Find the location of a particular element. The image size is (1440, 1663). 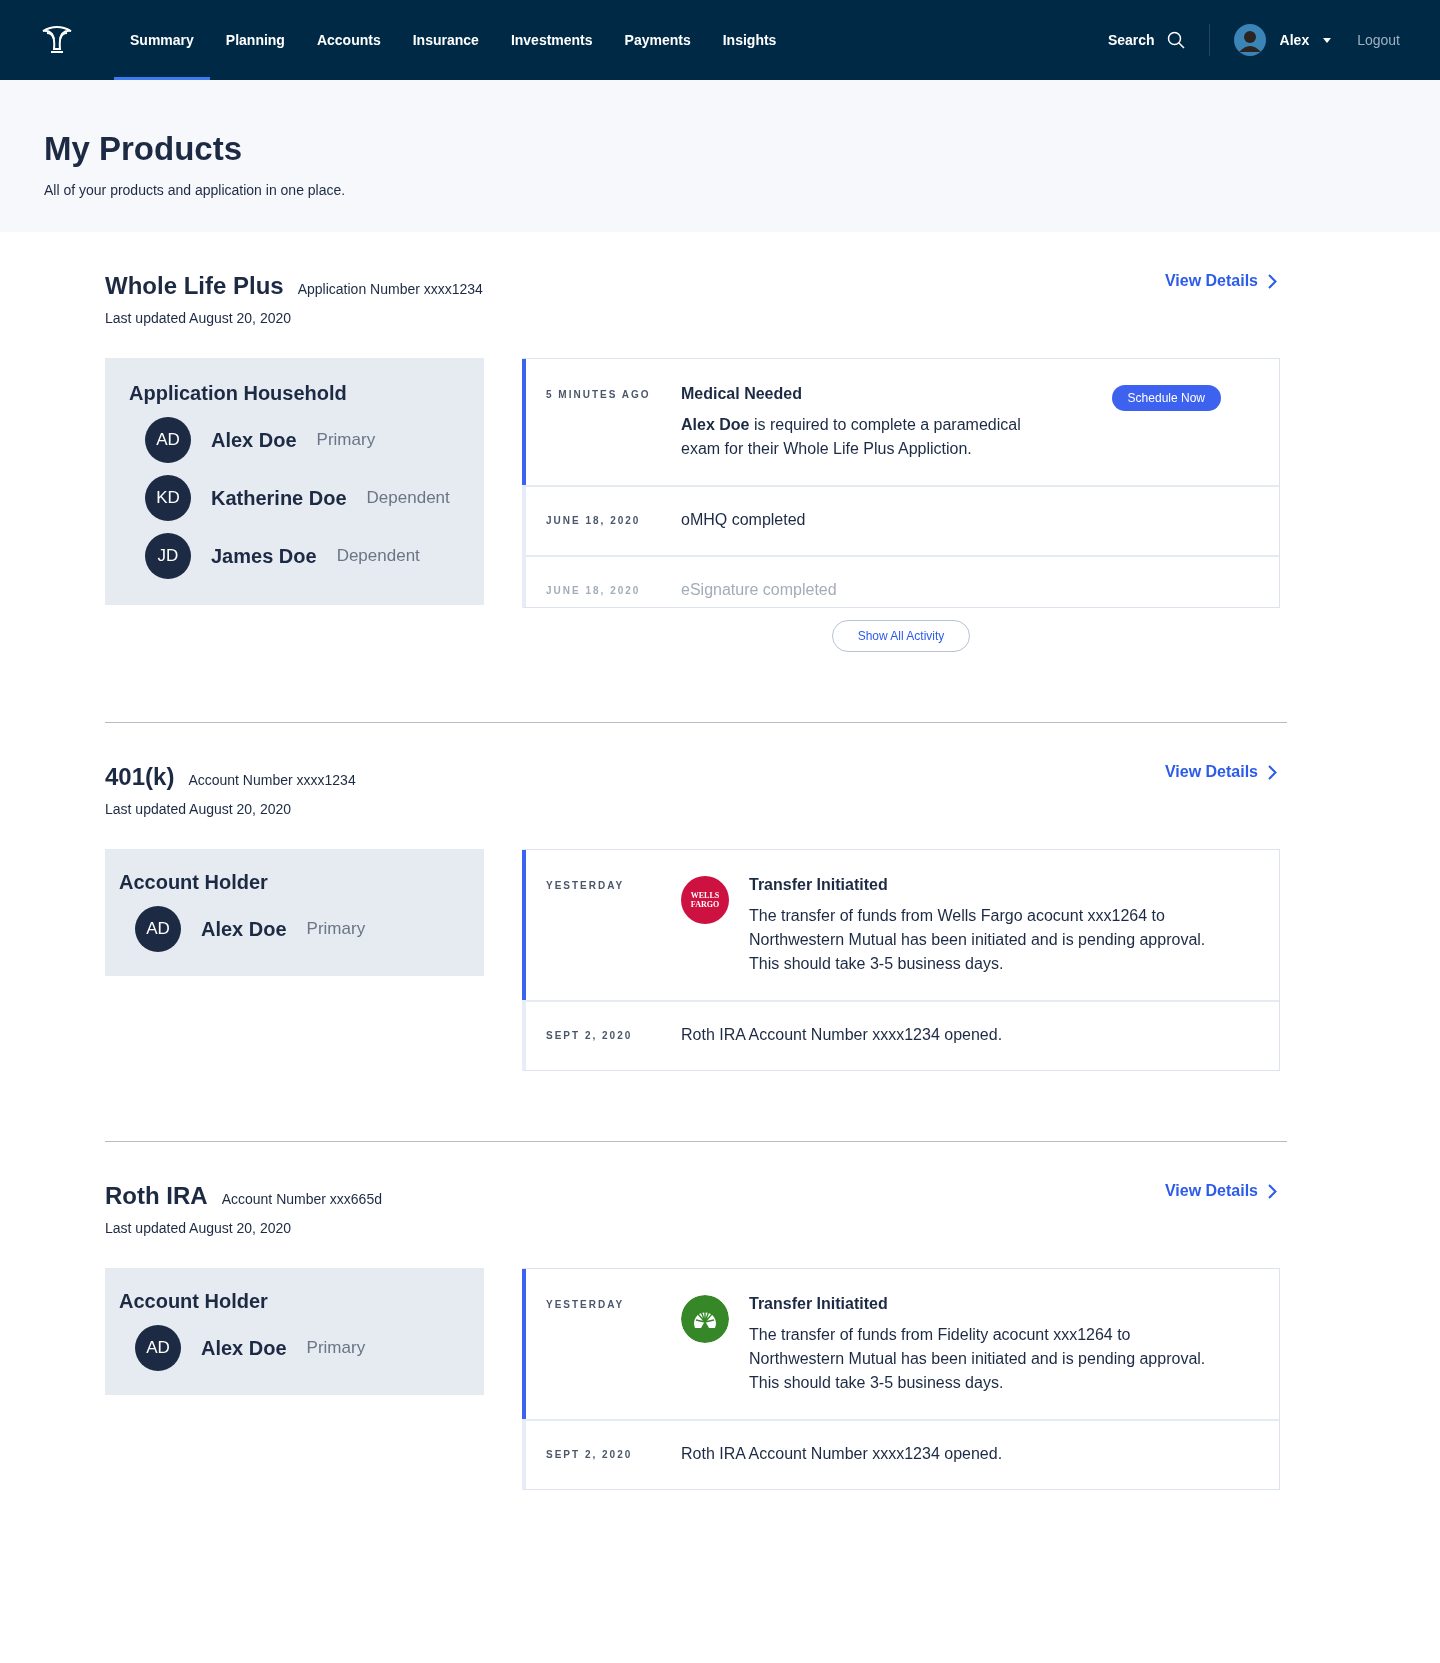

product-title: Whole Life Plus is located at coordinates (194, 286).